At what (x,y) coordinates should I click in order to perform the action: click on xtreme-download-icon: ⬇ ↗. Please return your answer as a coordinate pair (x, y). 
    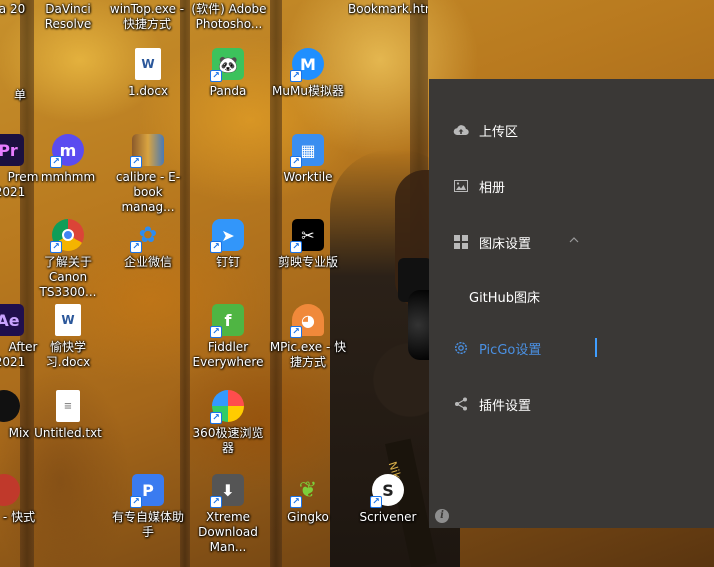
    Looking at the image, I should click on (227, 491).